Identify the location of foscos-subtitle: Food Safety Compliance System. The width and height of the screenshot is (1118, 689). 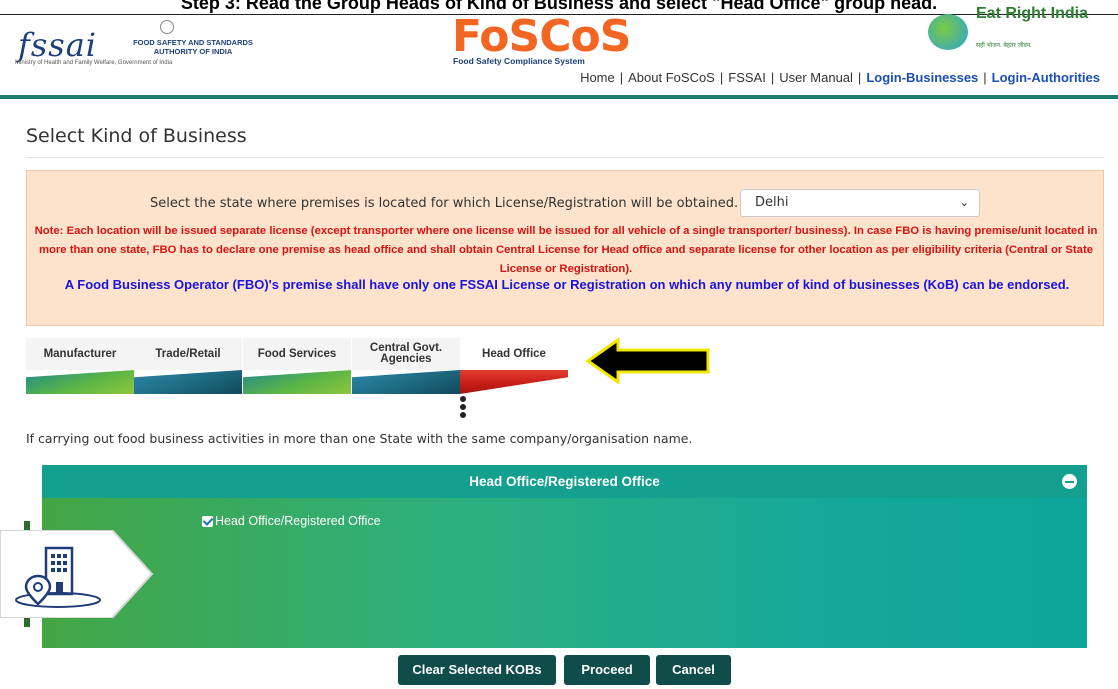
(519, 61).